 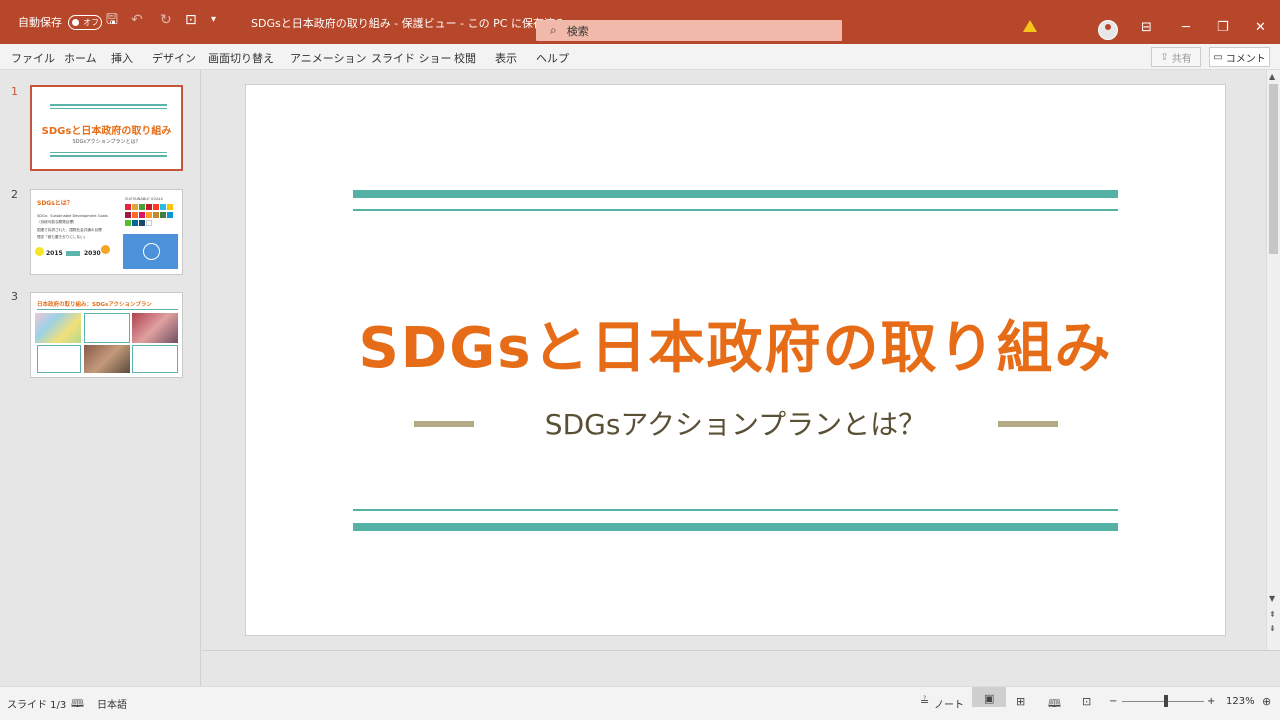 I want to click on thumb3-title-underline, so click(x=107, y=309).